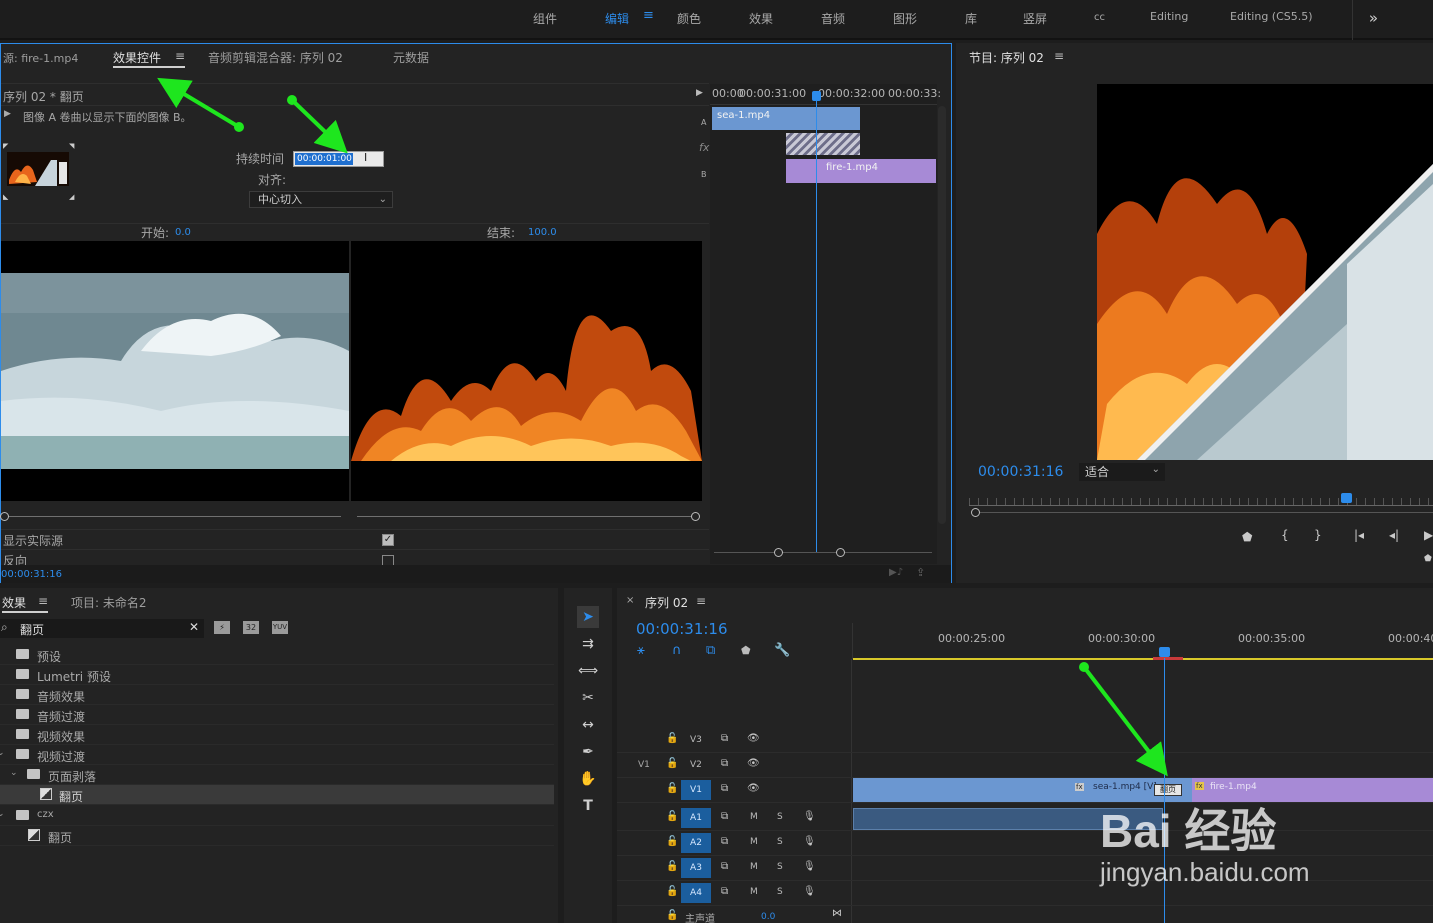  I want to click on close-icon: ×, so click(630, 600).